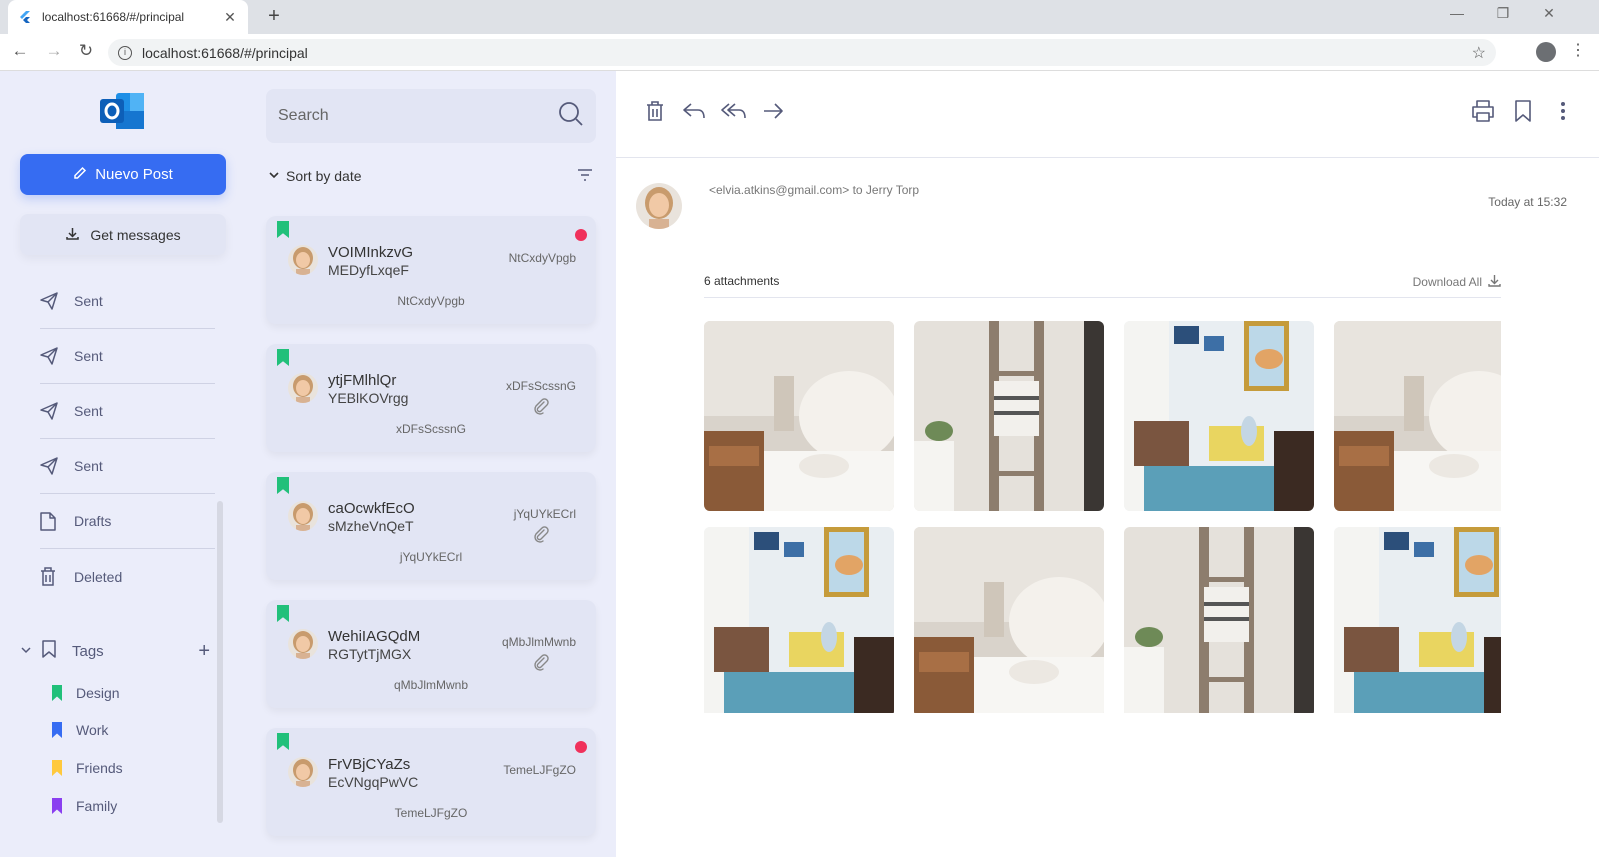 The width and height of the screenshot is (1599, 857). What do you see at coordinates (1447, 282) in the screenshot?
I see `download-all-label: Download All` at bounding box center [1447, 282].